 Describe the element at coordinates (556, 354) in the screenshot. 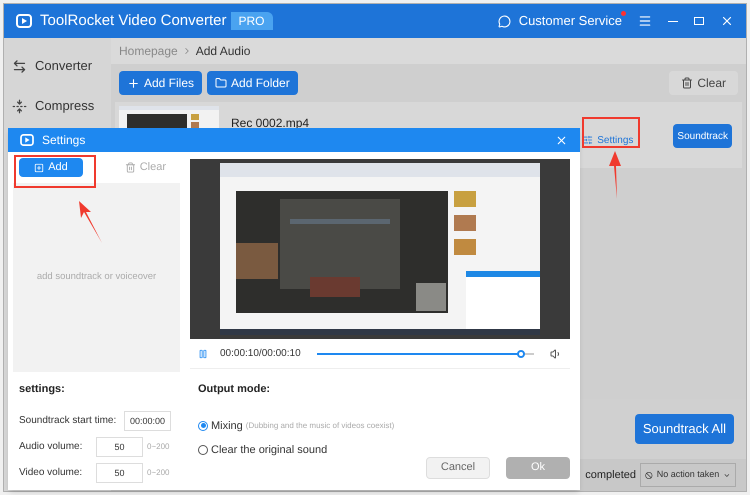

I see `volume-icon` at that location.